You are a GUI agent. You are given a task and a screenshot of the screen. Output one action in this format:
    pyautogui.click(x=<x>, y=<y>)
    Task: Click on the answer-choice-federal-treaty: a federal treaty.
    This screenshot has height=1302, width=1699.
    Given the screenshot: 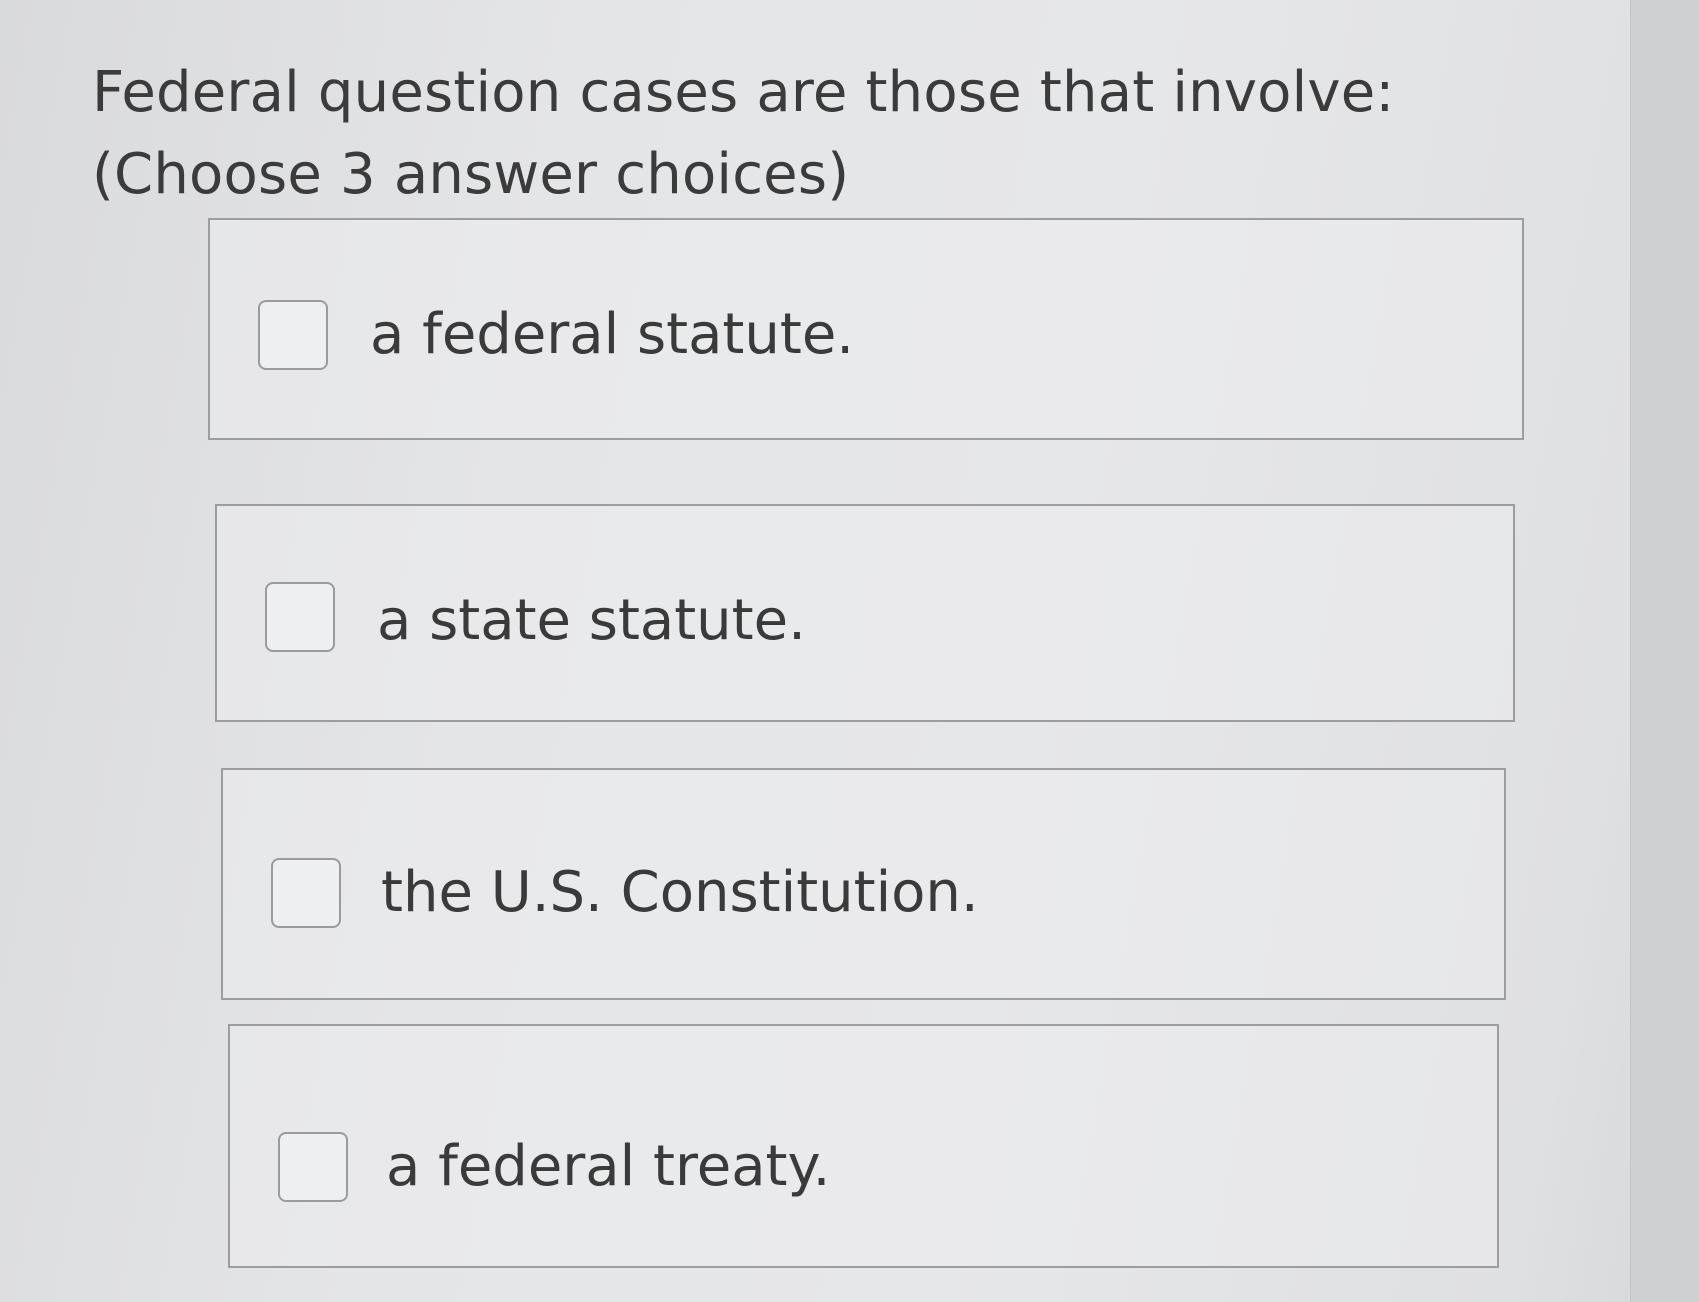 What is the action you would take?
    pyautogui.click(x=863, y=1146)
    